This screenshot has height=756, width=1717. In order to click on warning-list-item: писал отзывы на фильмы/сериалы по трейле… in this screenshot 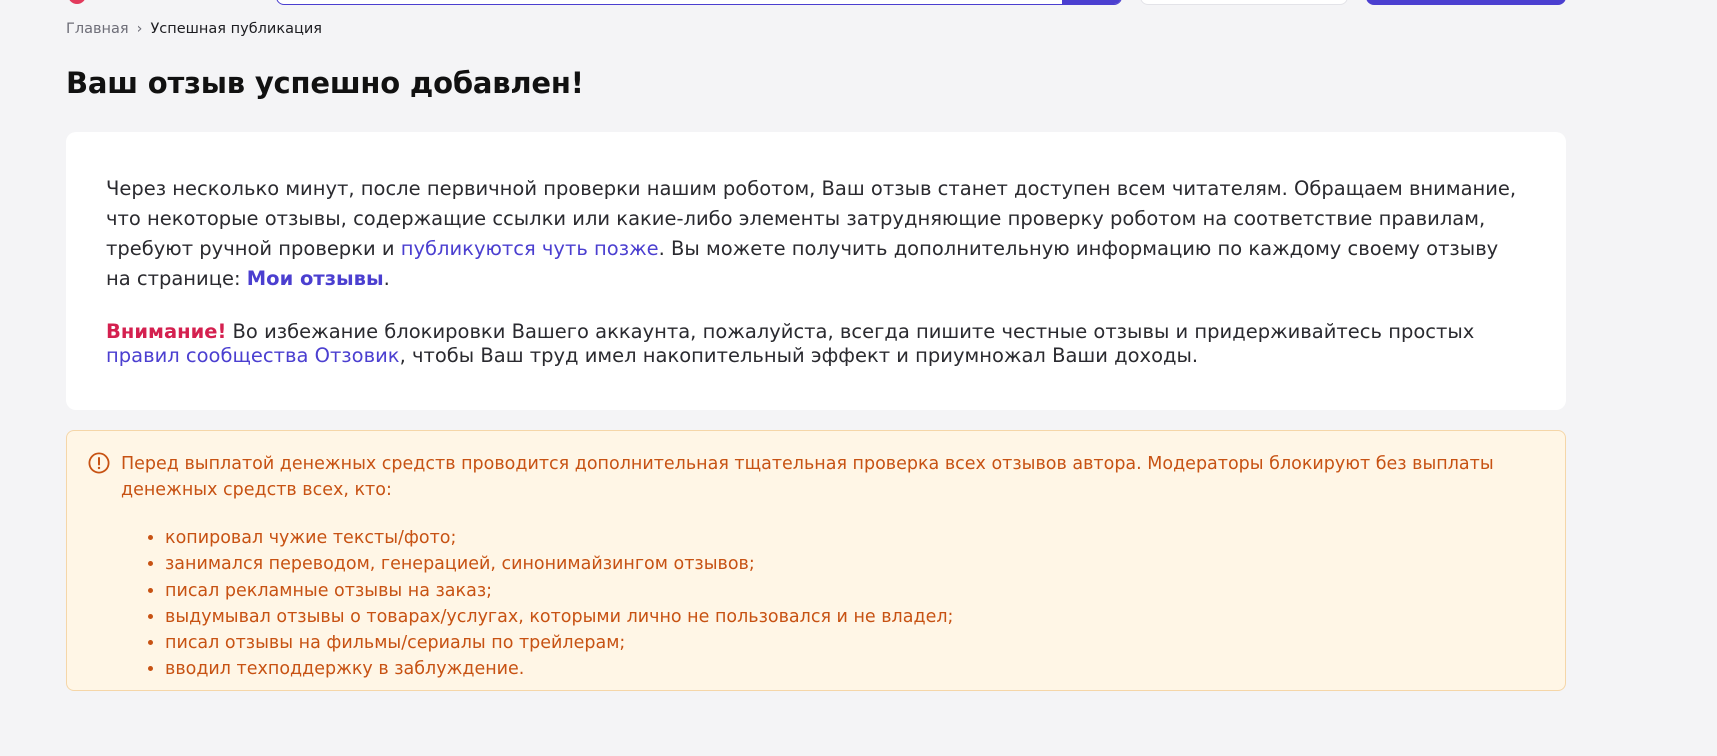, I will do `click(559, 643)`.